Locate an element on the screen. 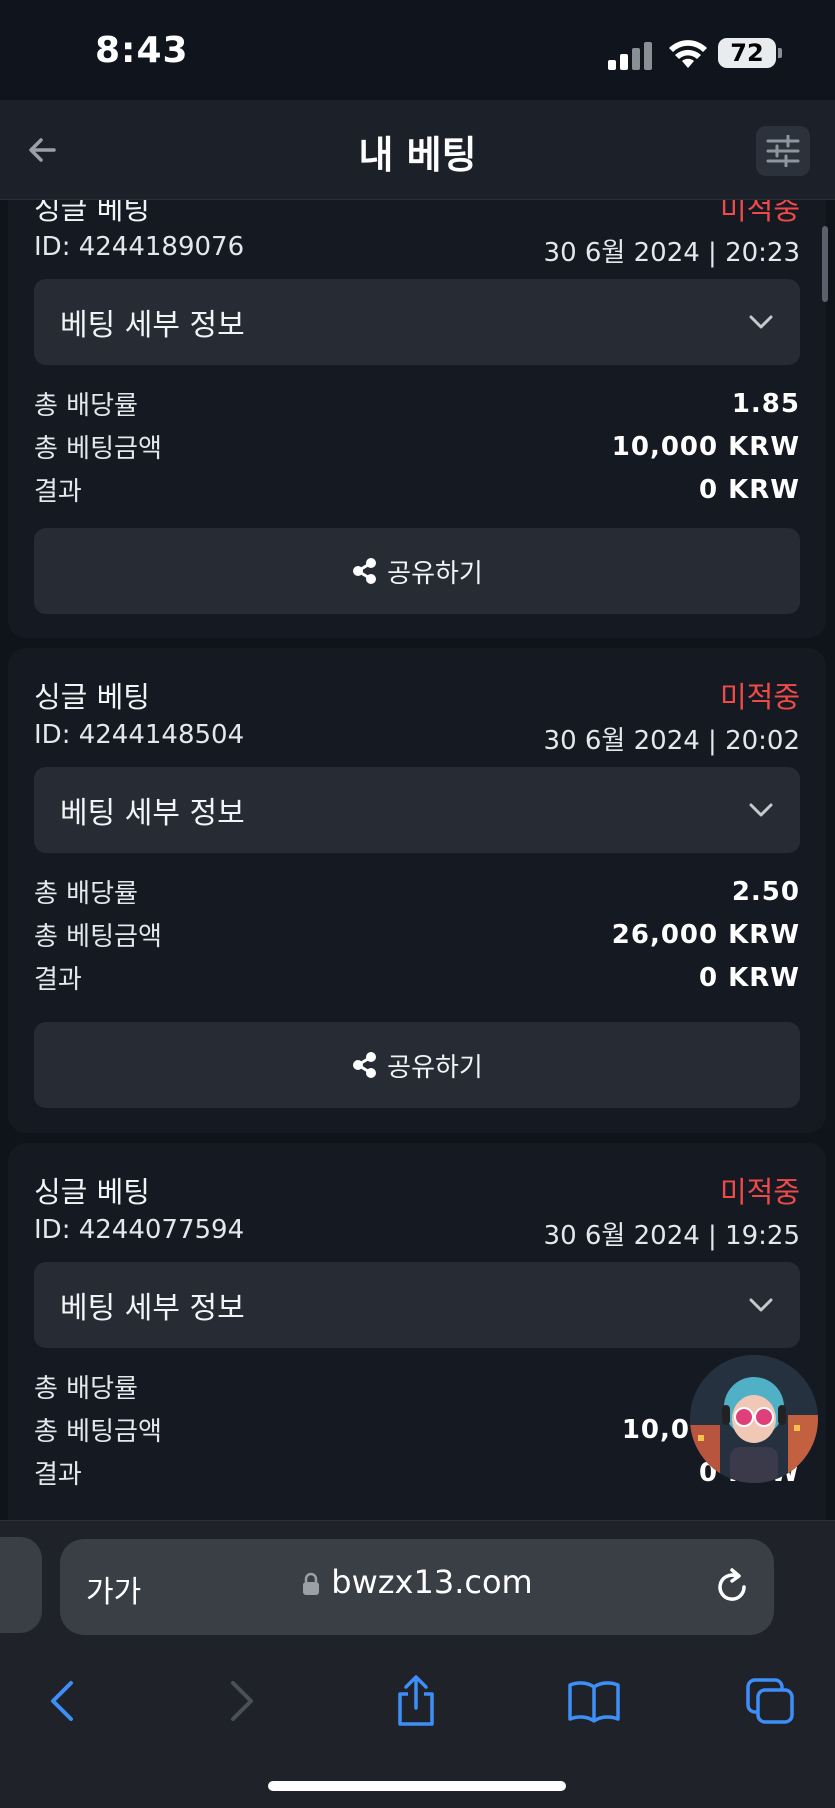  status-time: 8:43 is located at coordinates (142, 50).